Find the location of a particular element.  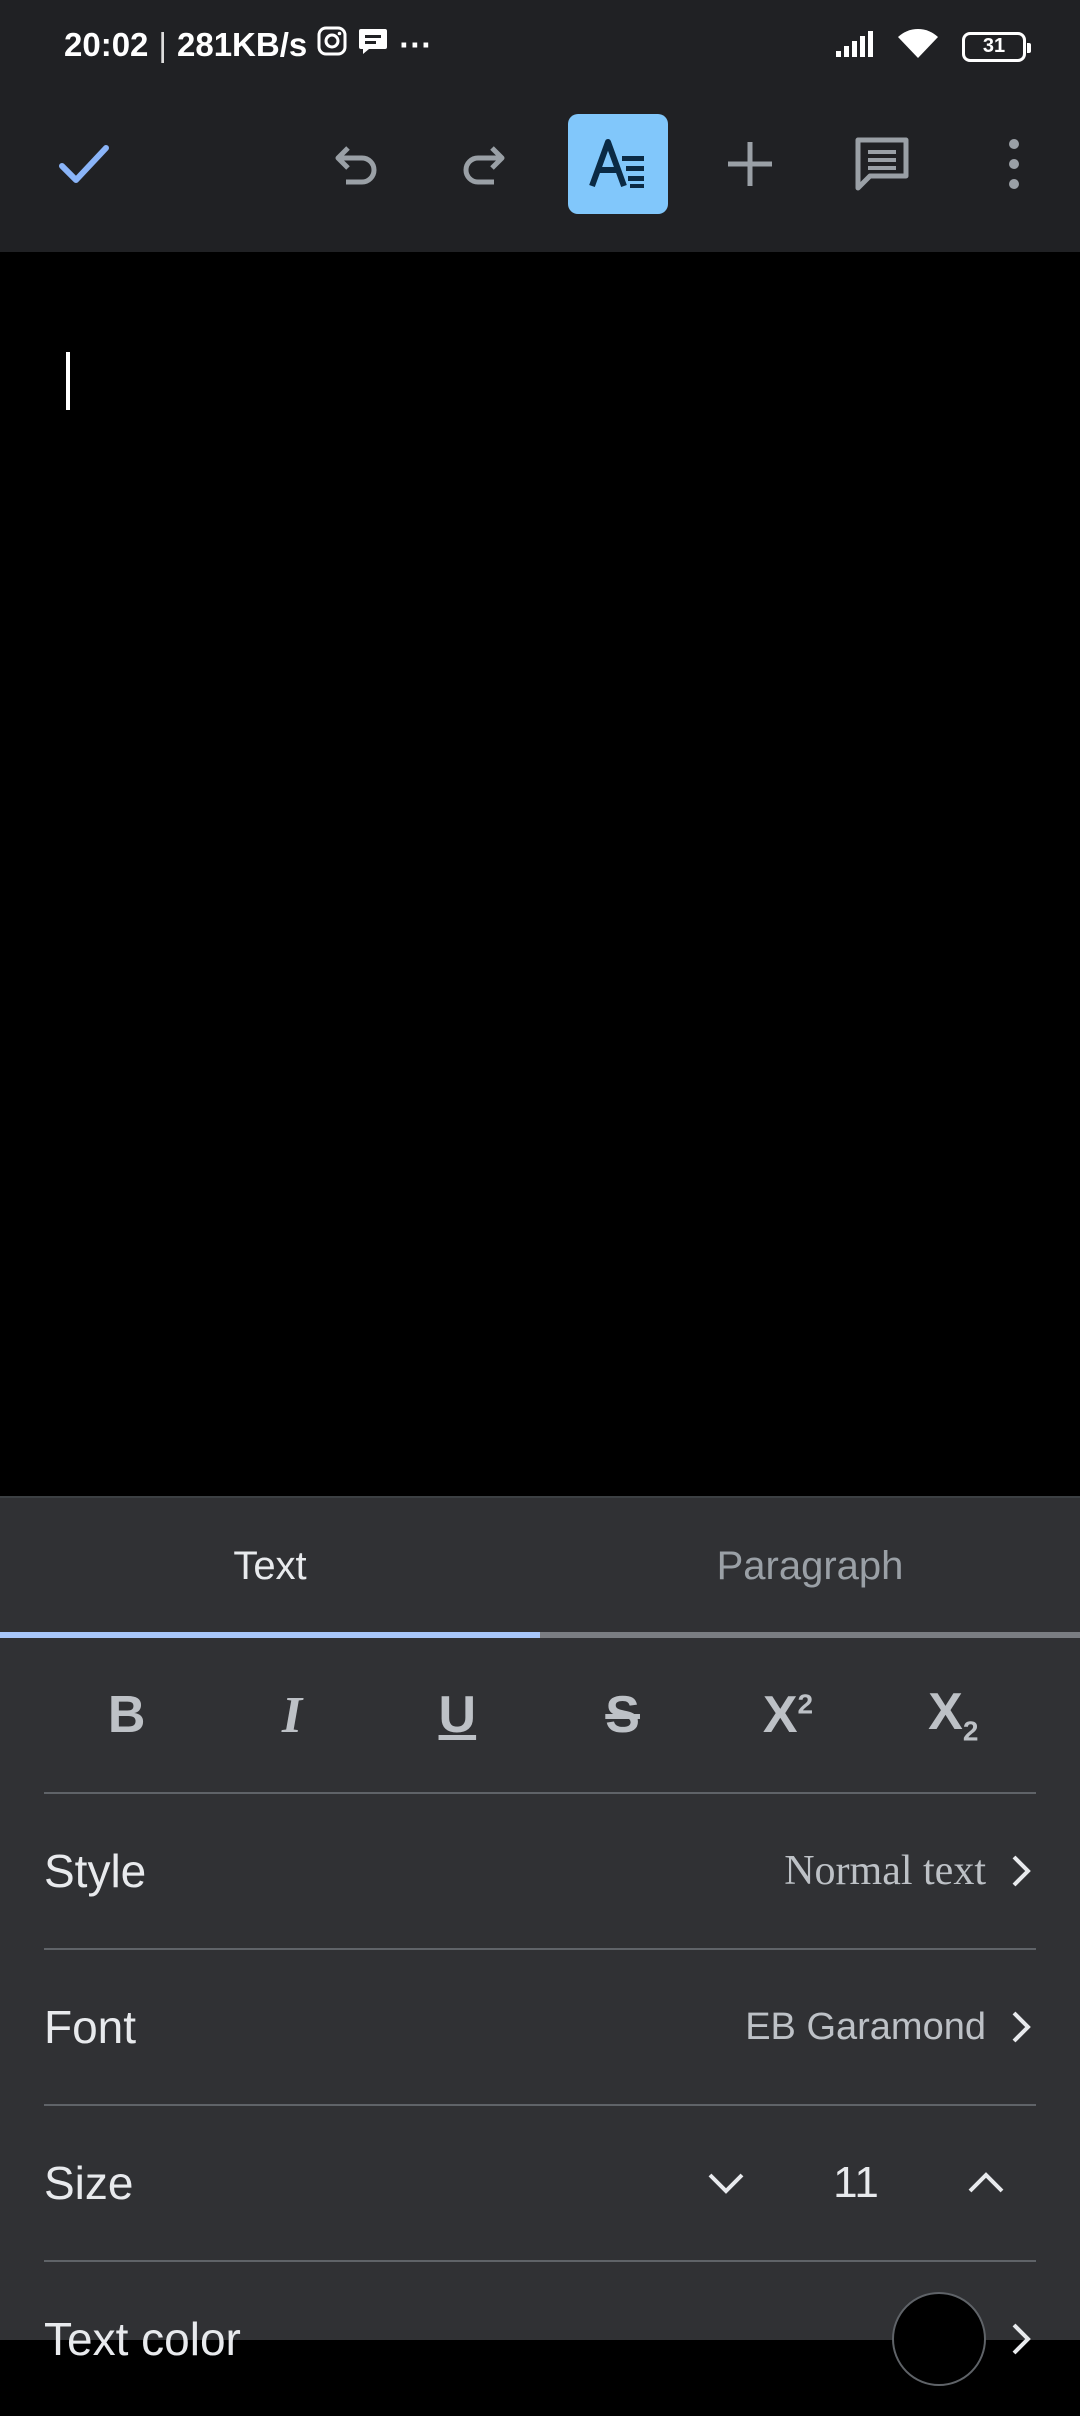

subscript-base: X is located at coordinates (945, 1712).